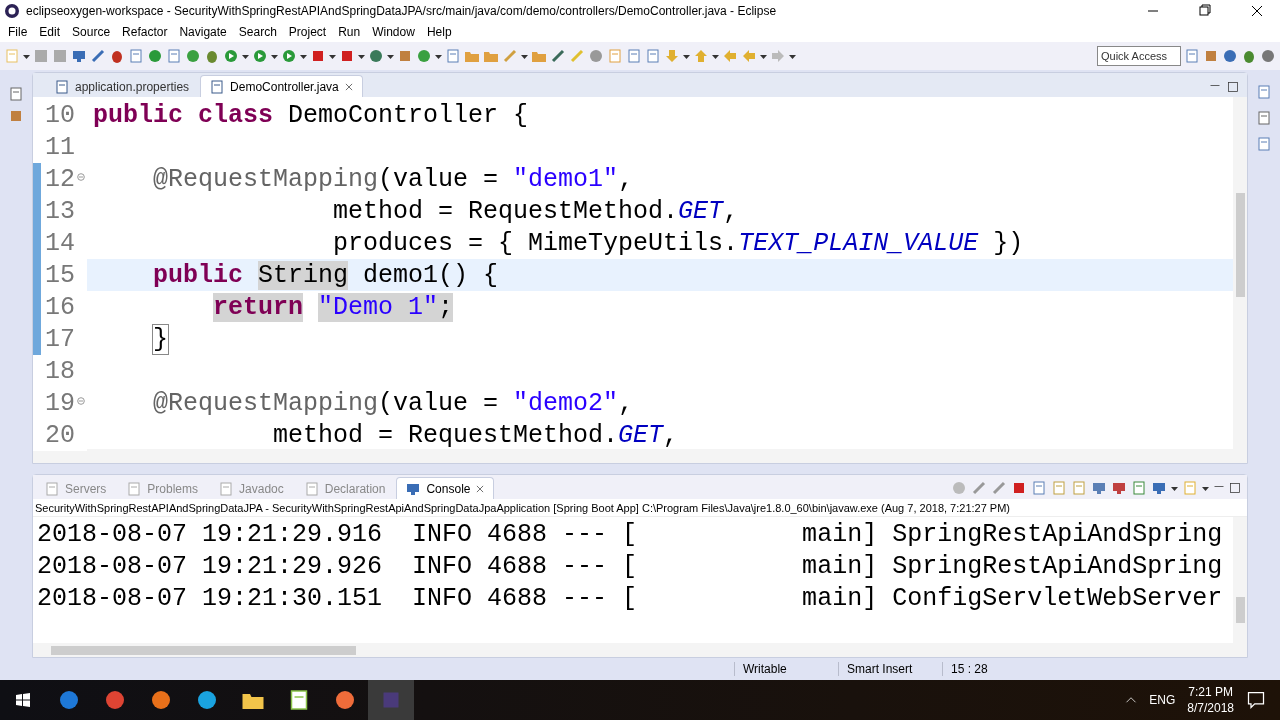 Image resolution: width=1280 pixels, height=720 pixels. What do you see at coordinates (145, 32) in the screenshot?
I see `menu-item: Refactor` at bounding box center [145, 32].